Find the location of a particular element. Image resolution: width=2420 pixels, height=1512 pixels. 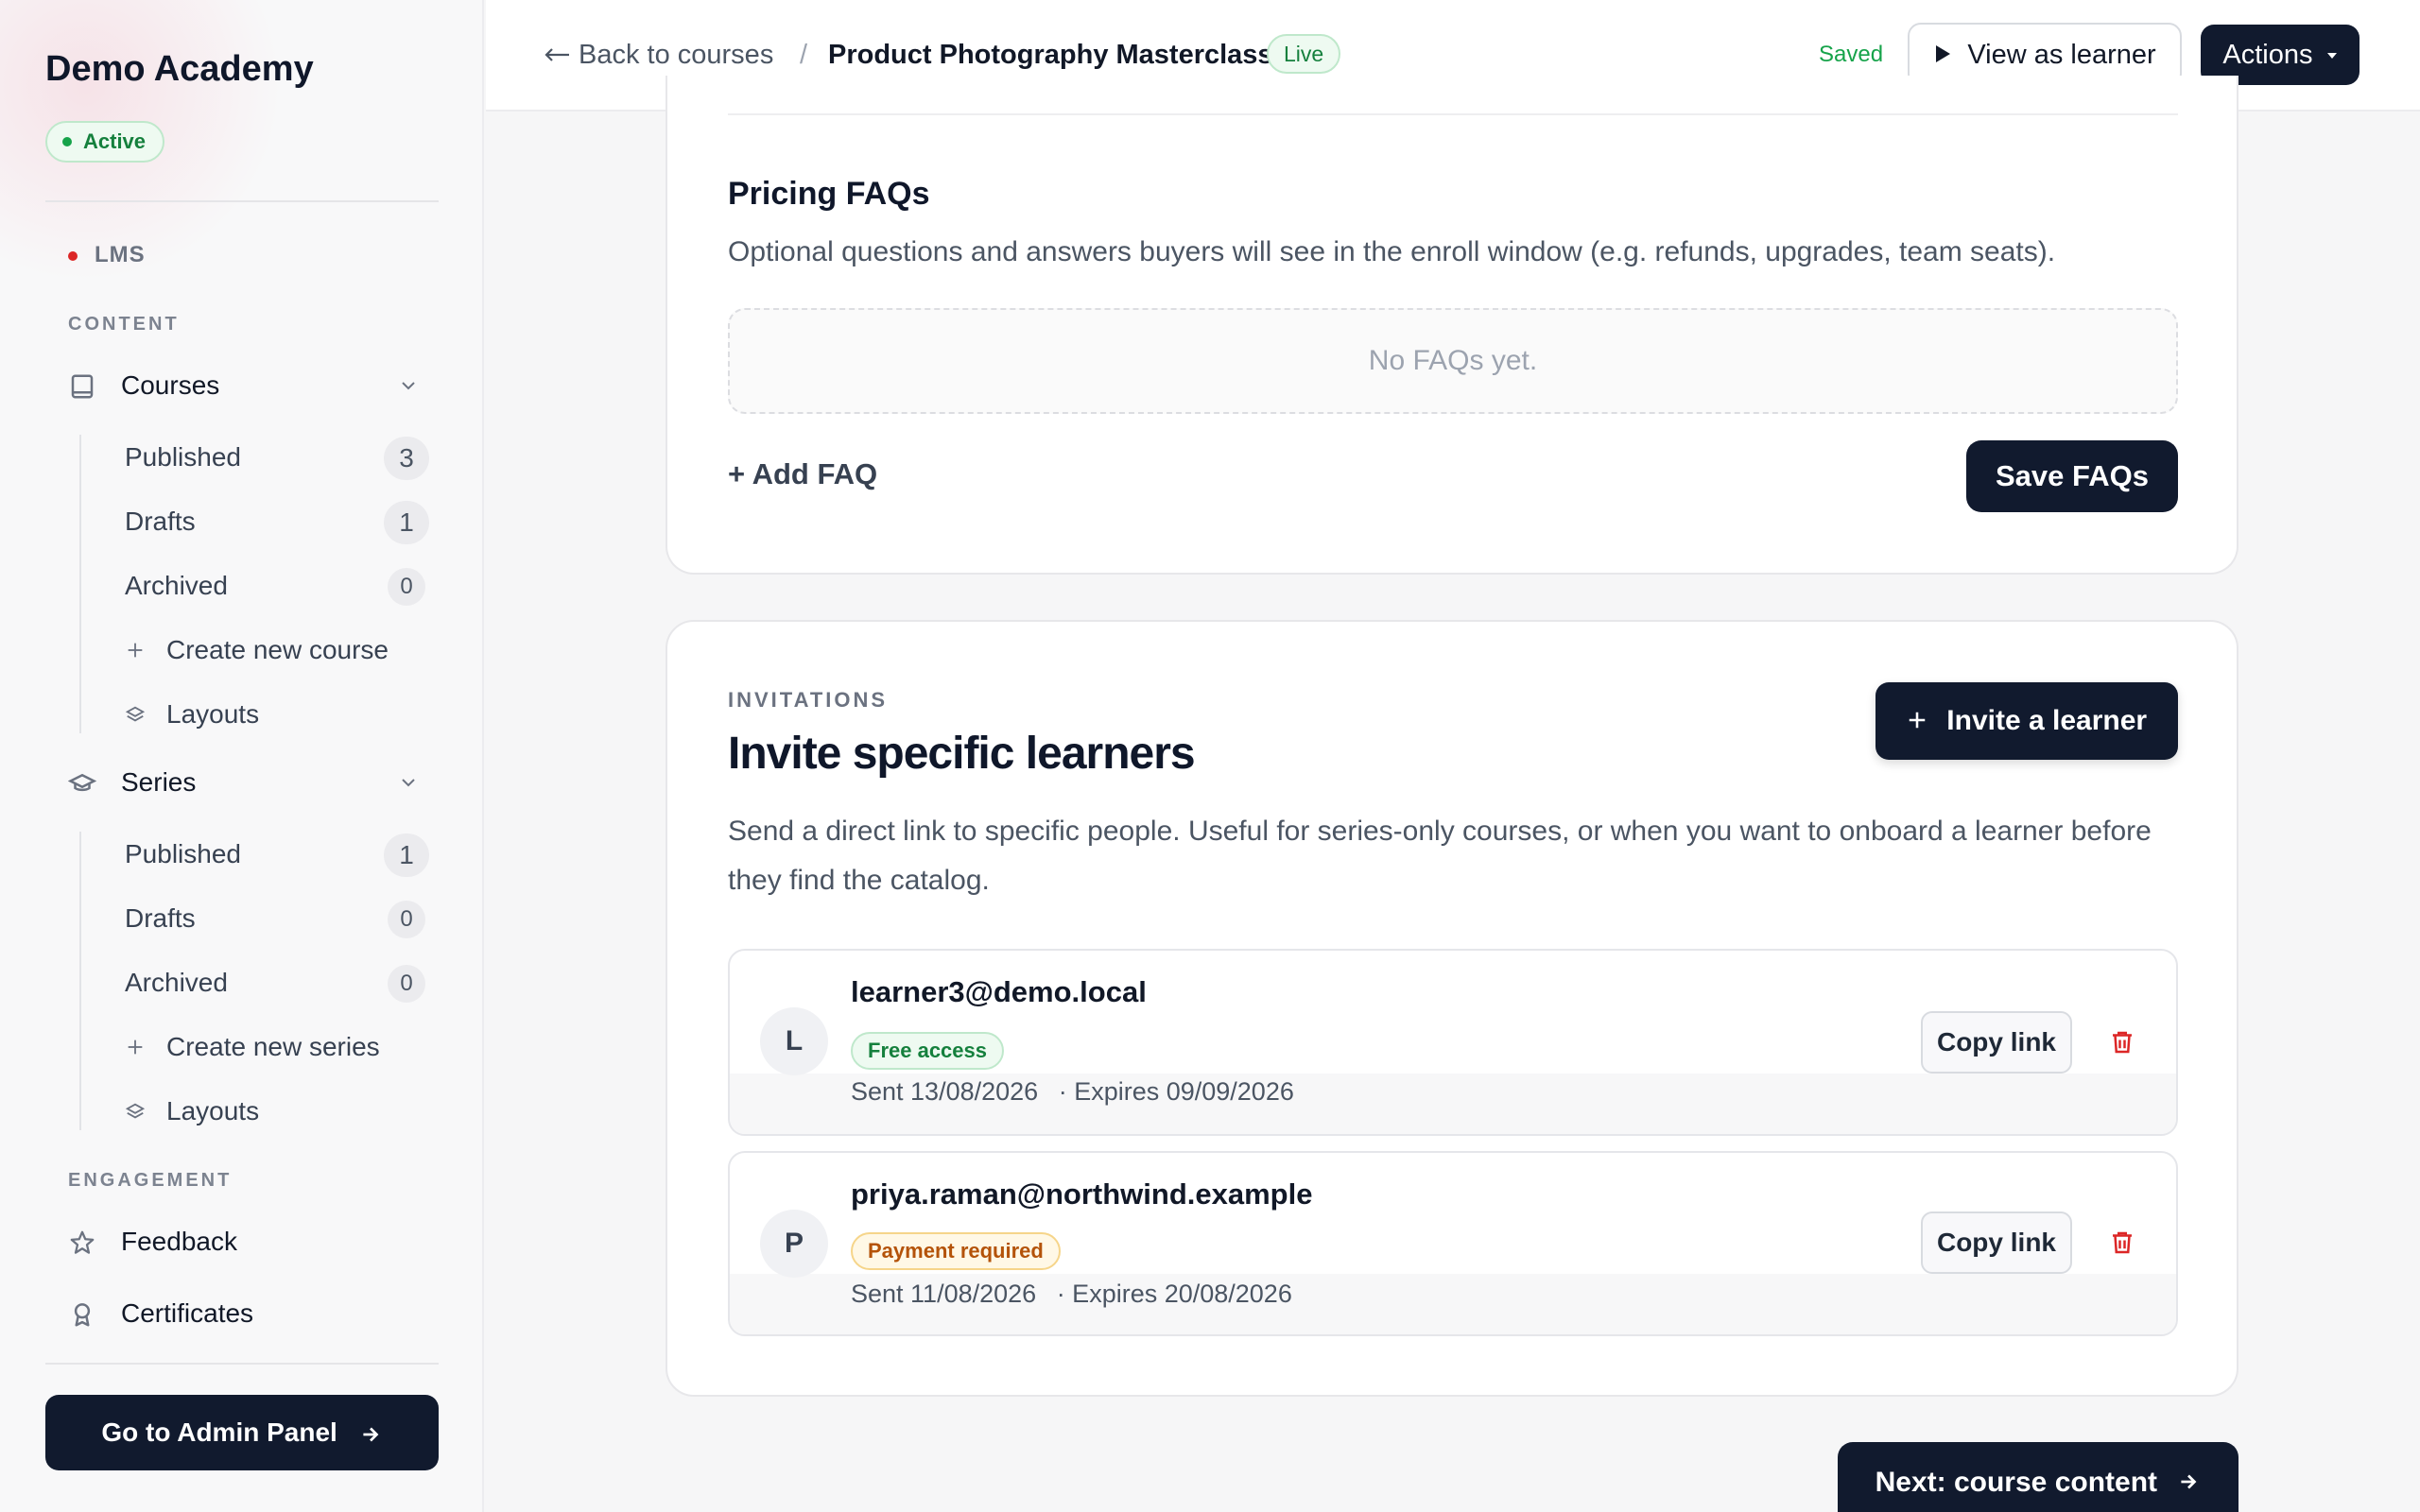

access-badge: Payment required is located at coordinates (956, 1251).